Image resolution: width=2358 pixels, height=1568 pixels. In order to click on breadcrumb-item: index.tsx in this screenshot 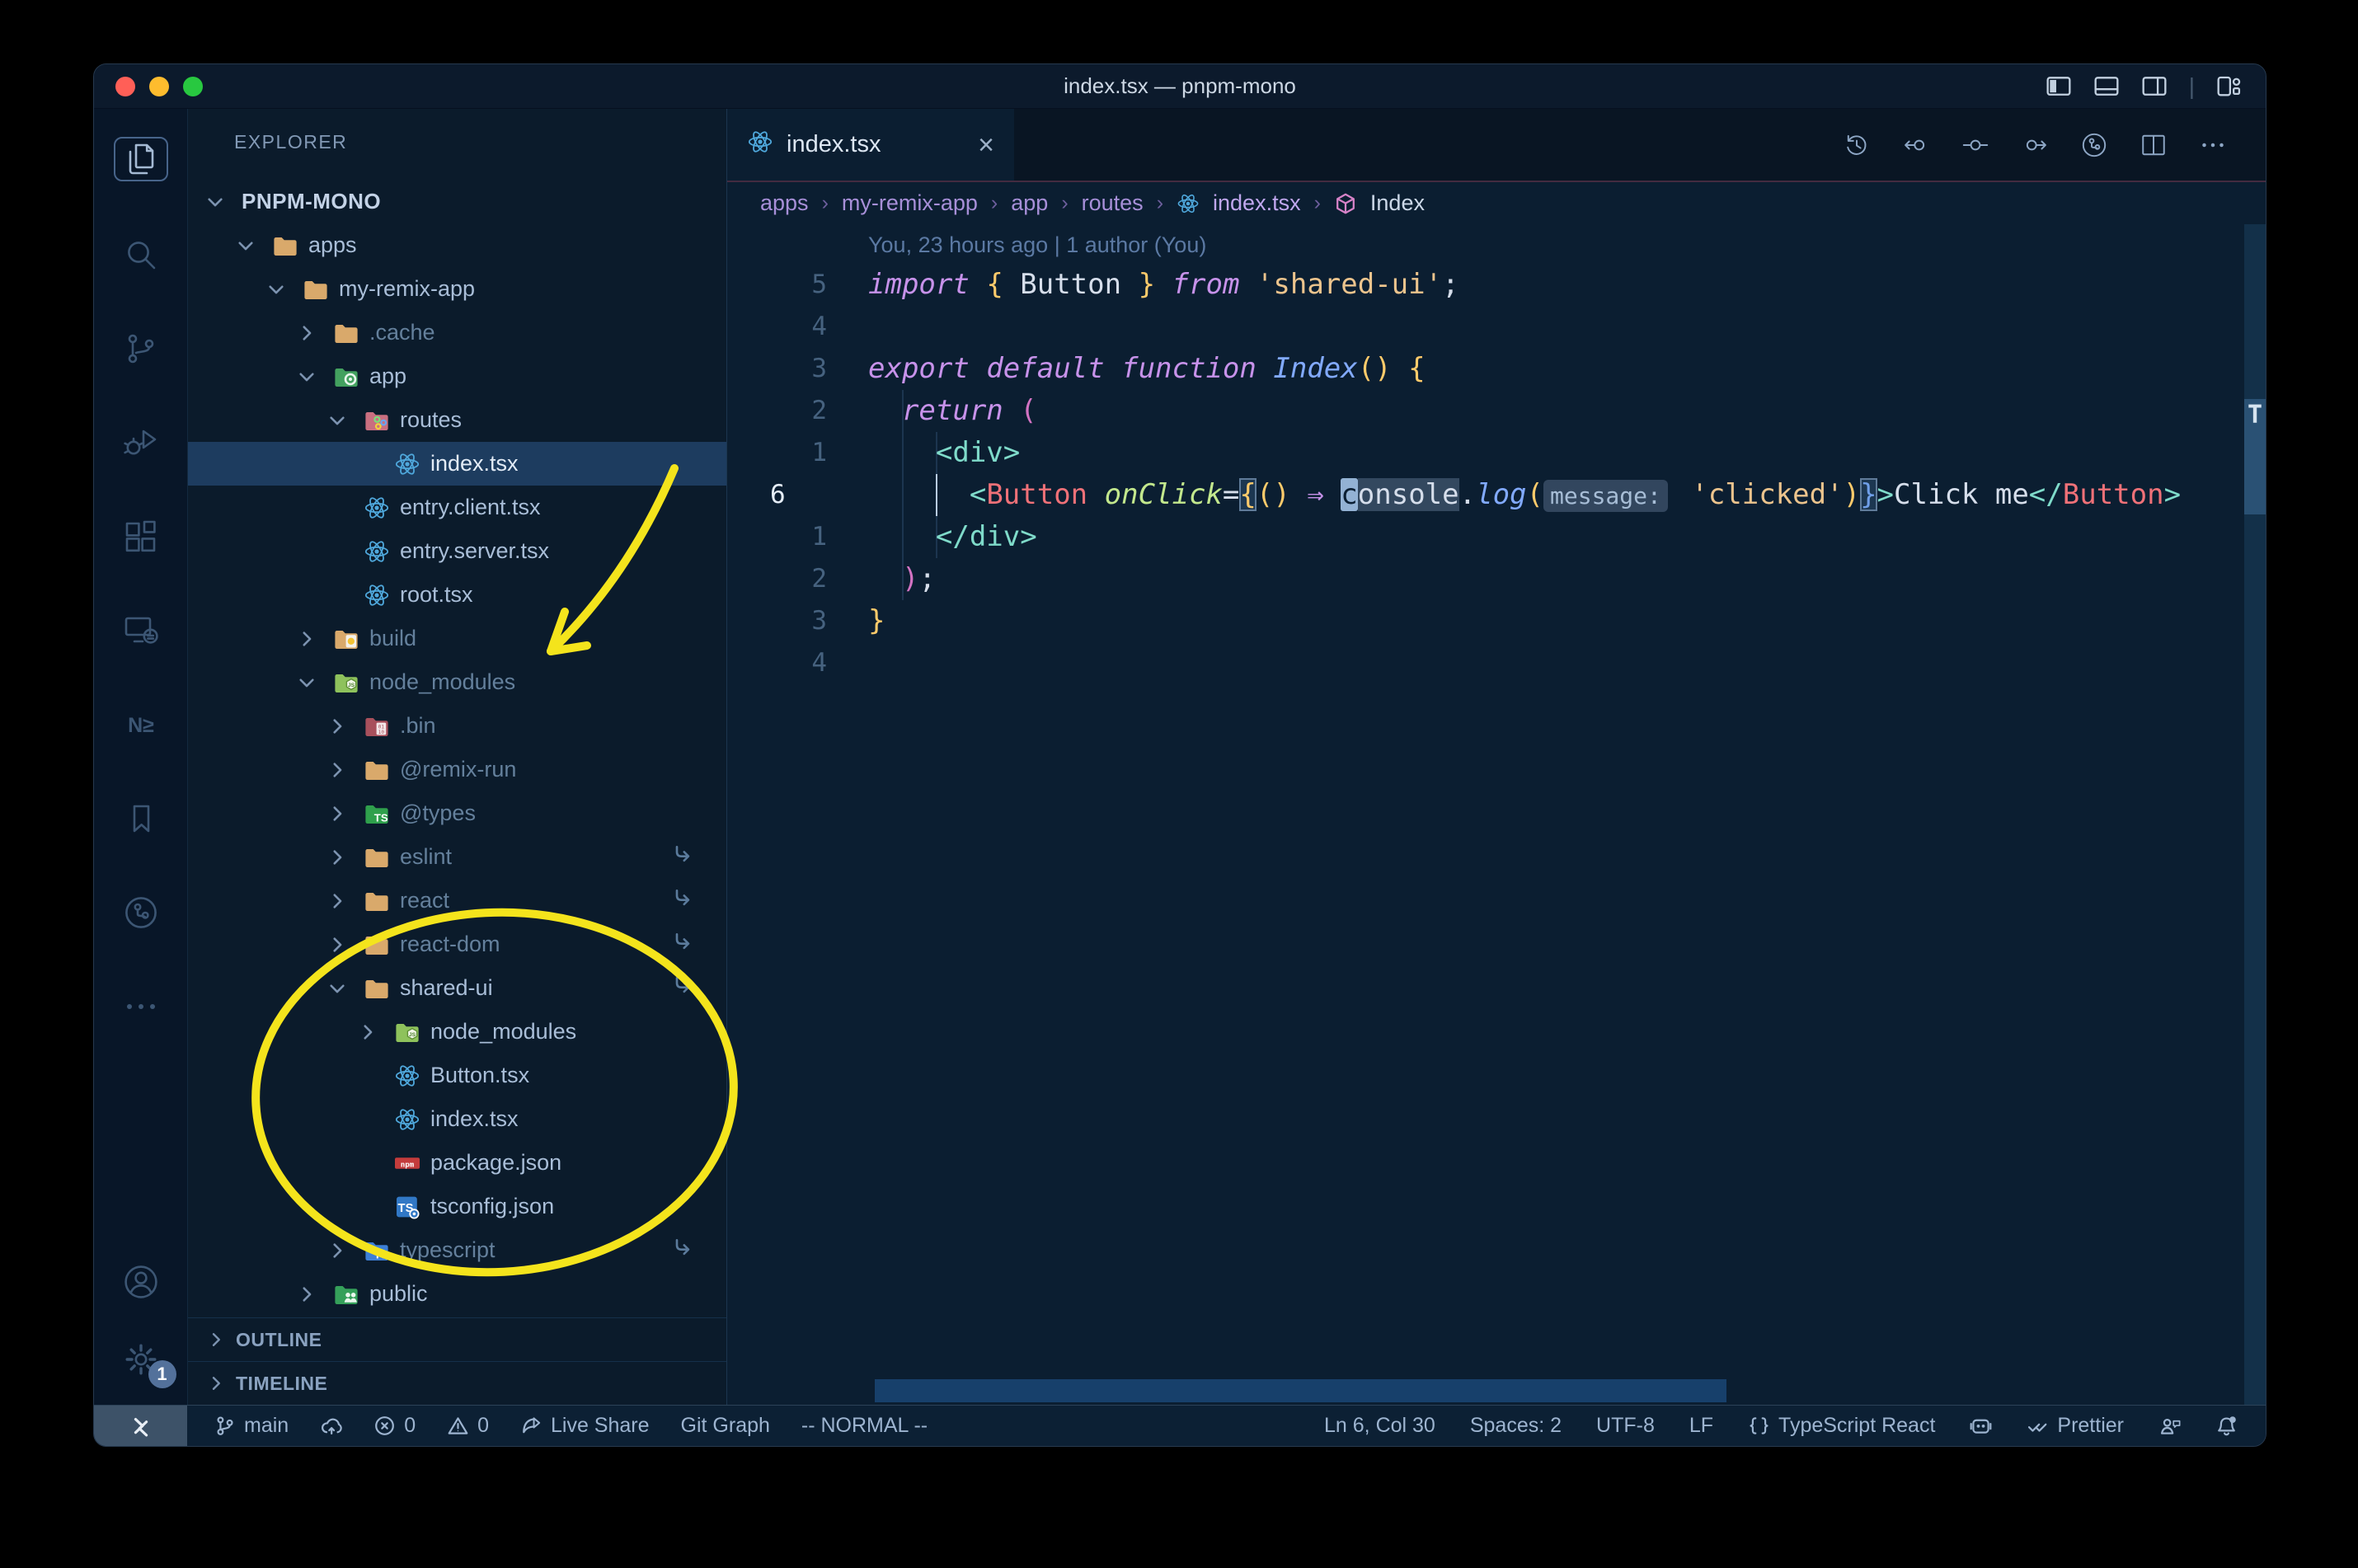, I will do `click(1257, 203)`.